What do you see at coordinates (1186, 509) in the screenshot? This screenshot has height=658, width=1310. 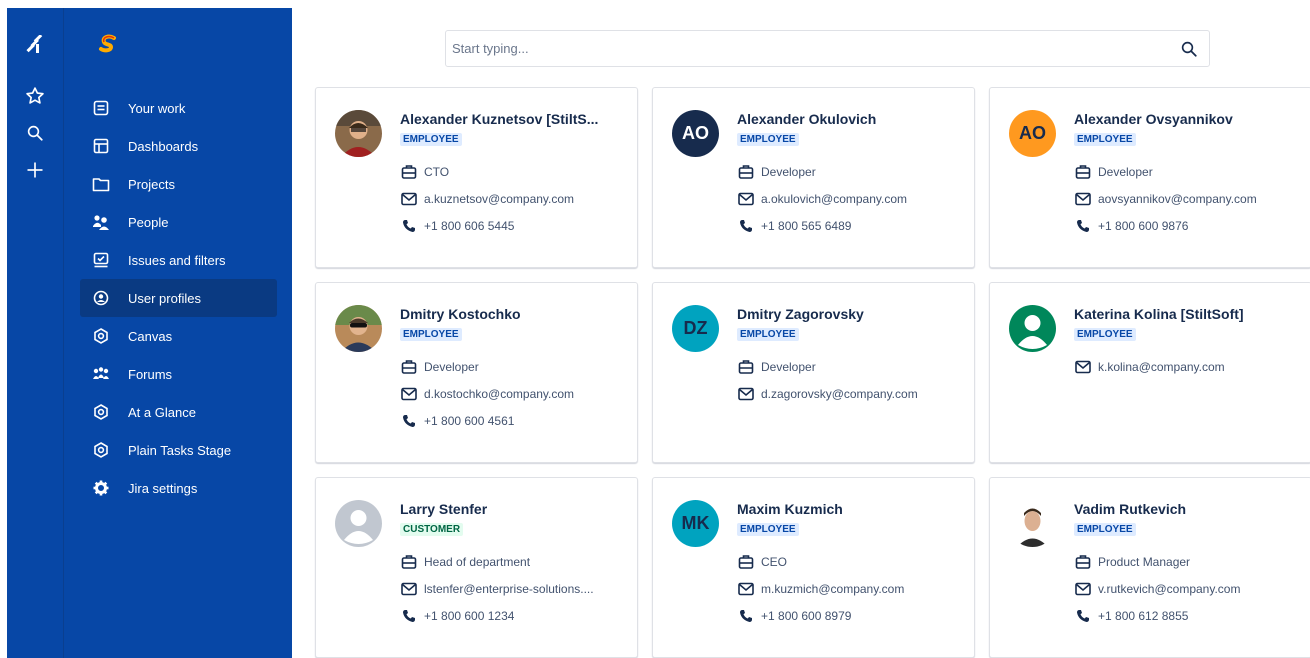 I see `user-name: Vadim Rutkevich` at bounding box center [1186, 509].